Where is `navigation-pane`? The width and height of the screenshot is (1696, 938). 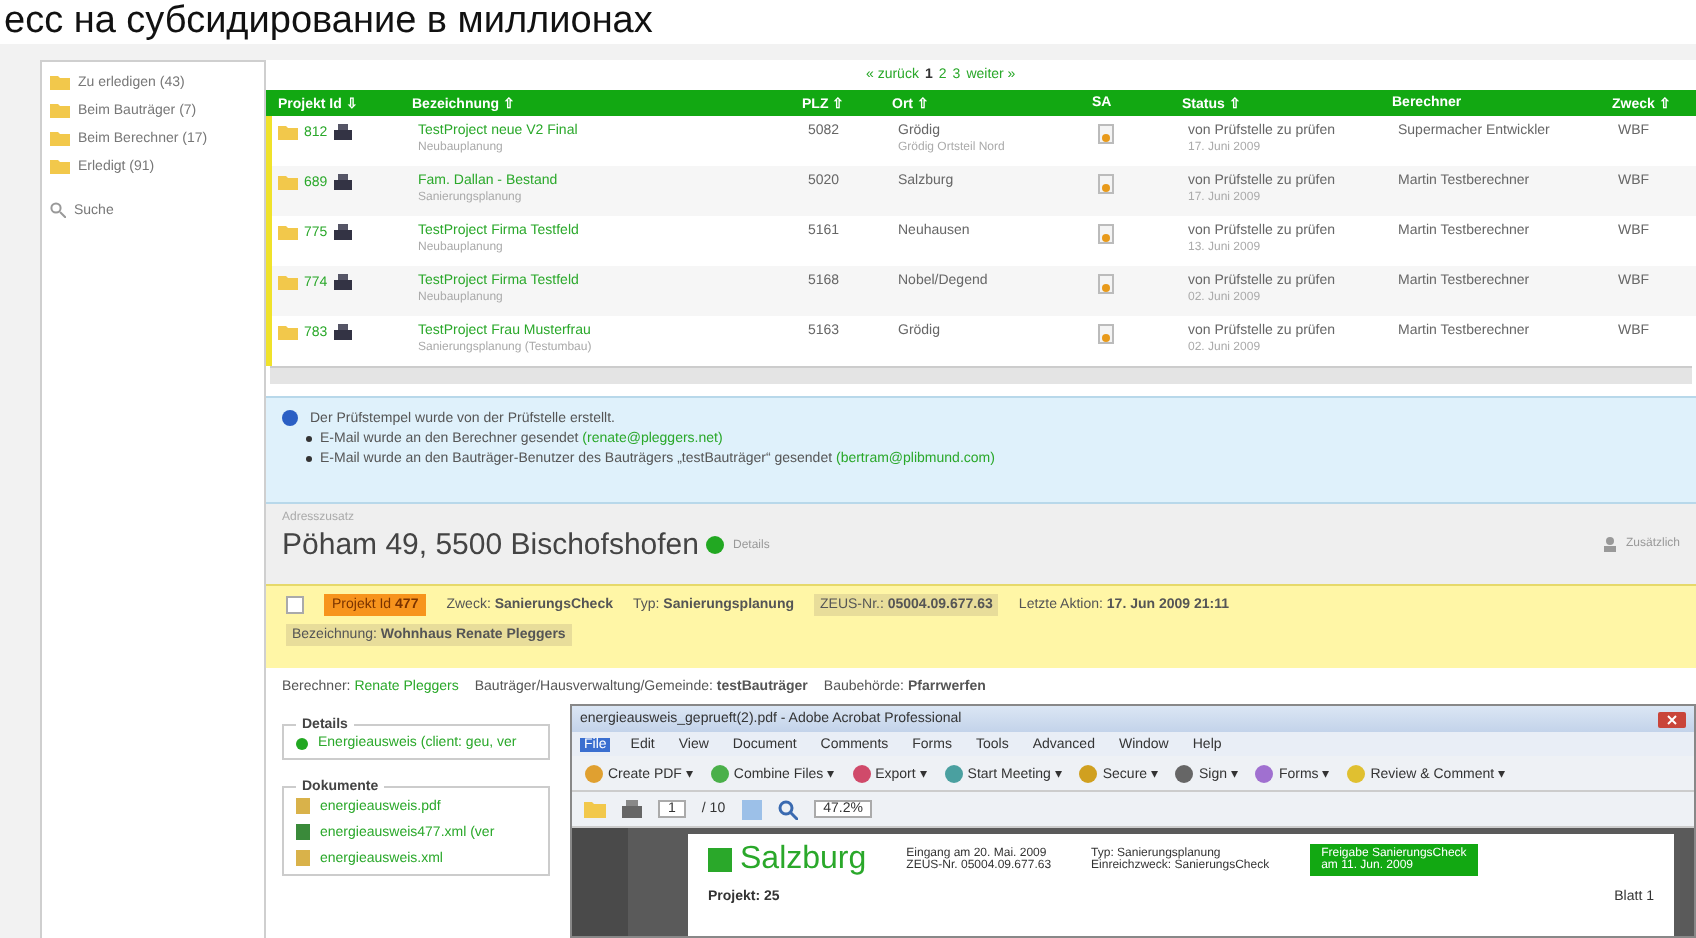
navigation-pane is located at coordinates (600, 882).